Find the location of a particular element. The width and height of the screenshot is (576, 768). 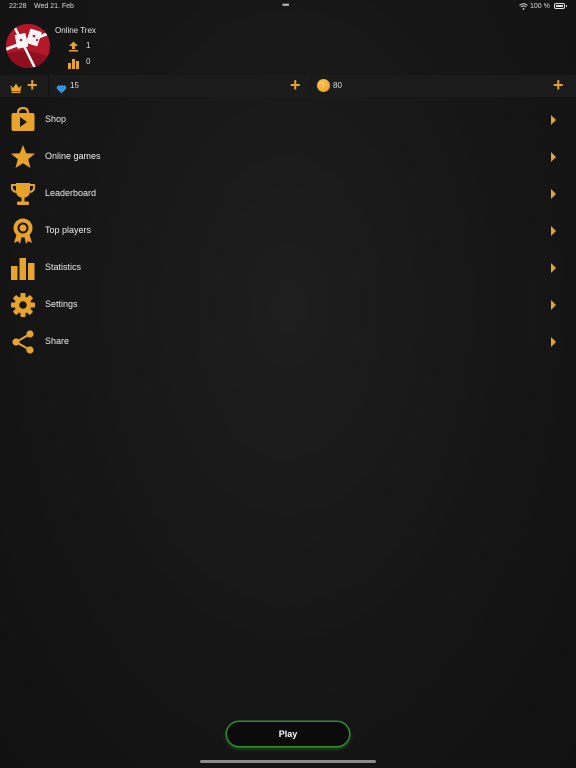

trophy-icon is located at coordinates (23, 194).